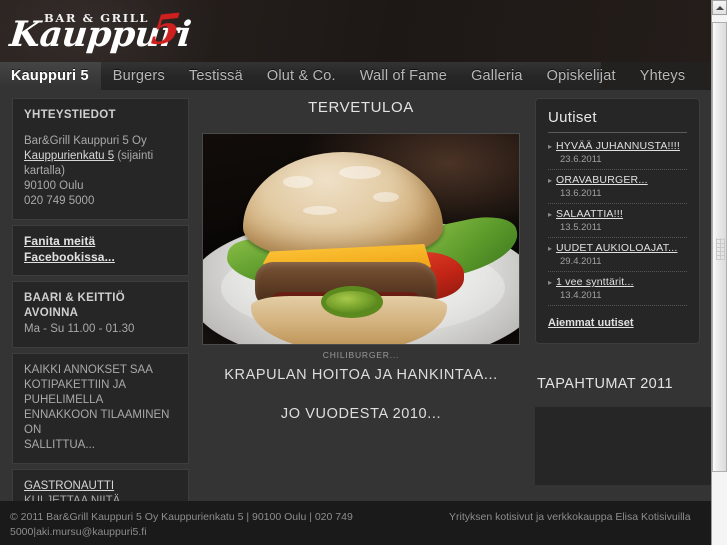  Describe the element at coordinates (74, 305) in the screenshot. I see `opening-hours-title: BAARI & KEITTIÖ AVOINNA` at that location.